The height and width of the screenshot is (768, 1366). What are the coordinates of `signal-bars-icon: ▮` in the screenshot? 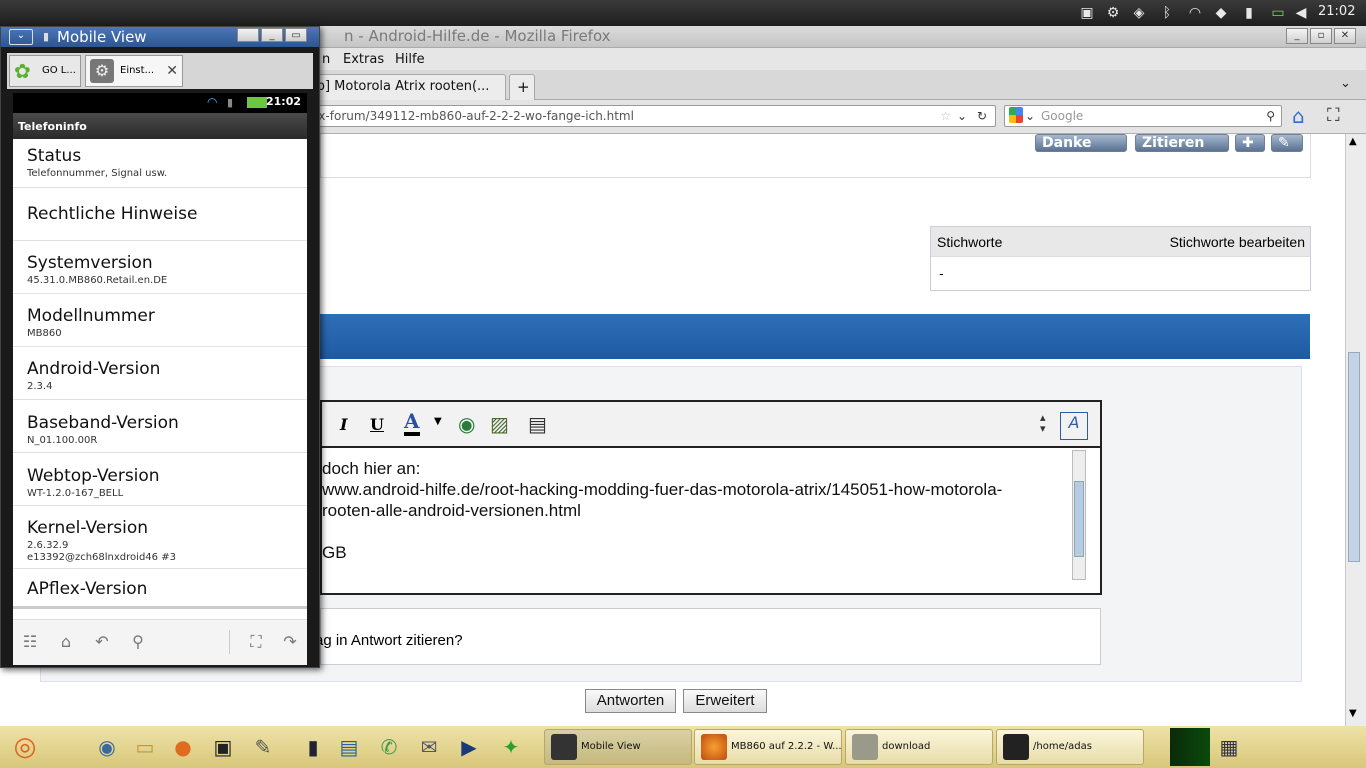 It's located at (1249, 13).